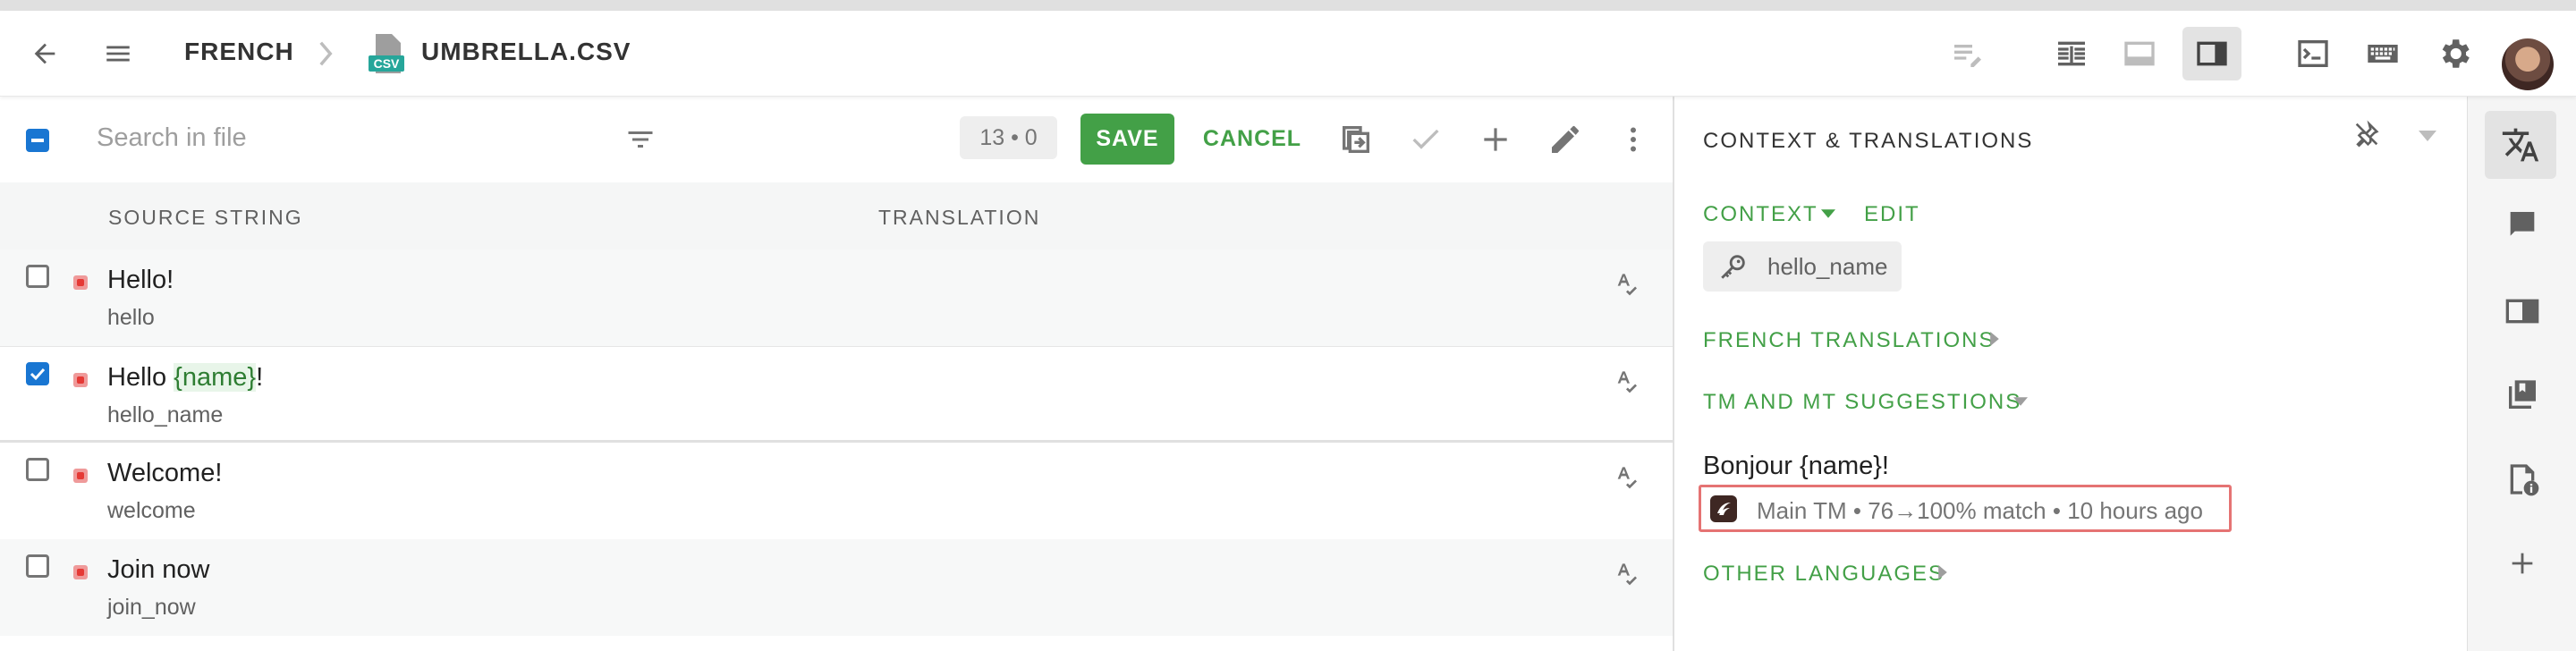 This screenshot has width=2576, height=651. Describe the element at coordinates (158, 569) in the screenshot. I see `source-string: Join now` at that location.